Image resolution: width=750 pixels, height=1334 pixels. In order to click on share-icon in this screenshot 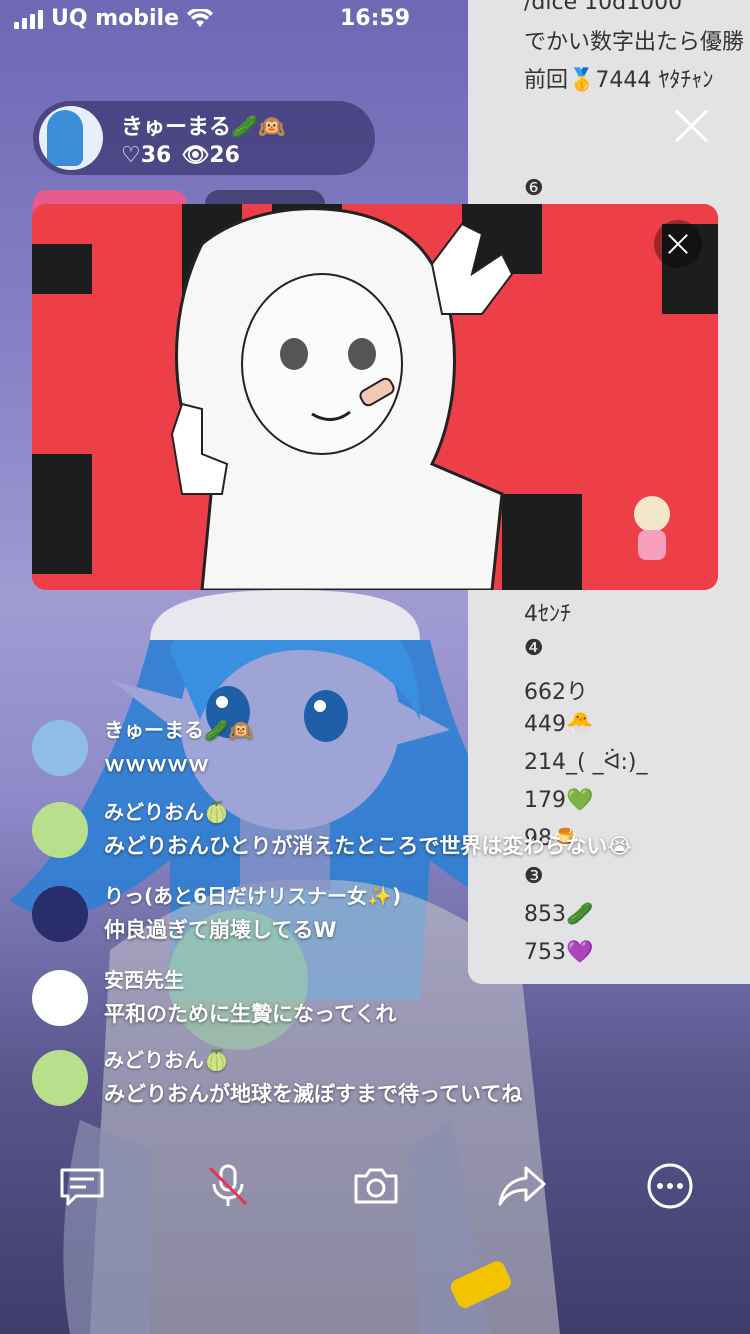, I will do `click(522, 1186)`.